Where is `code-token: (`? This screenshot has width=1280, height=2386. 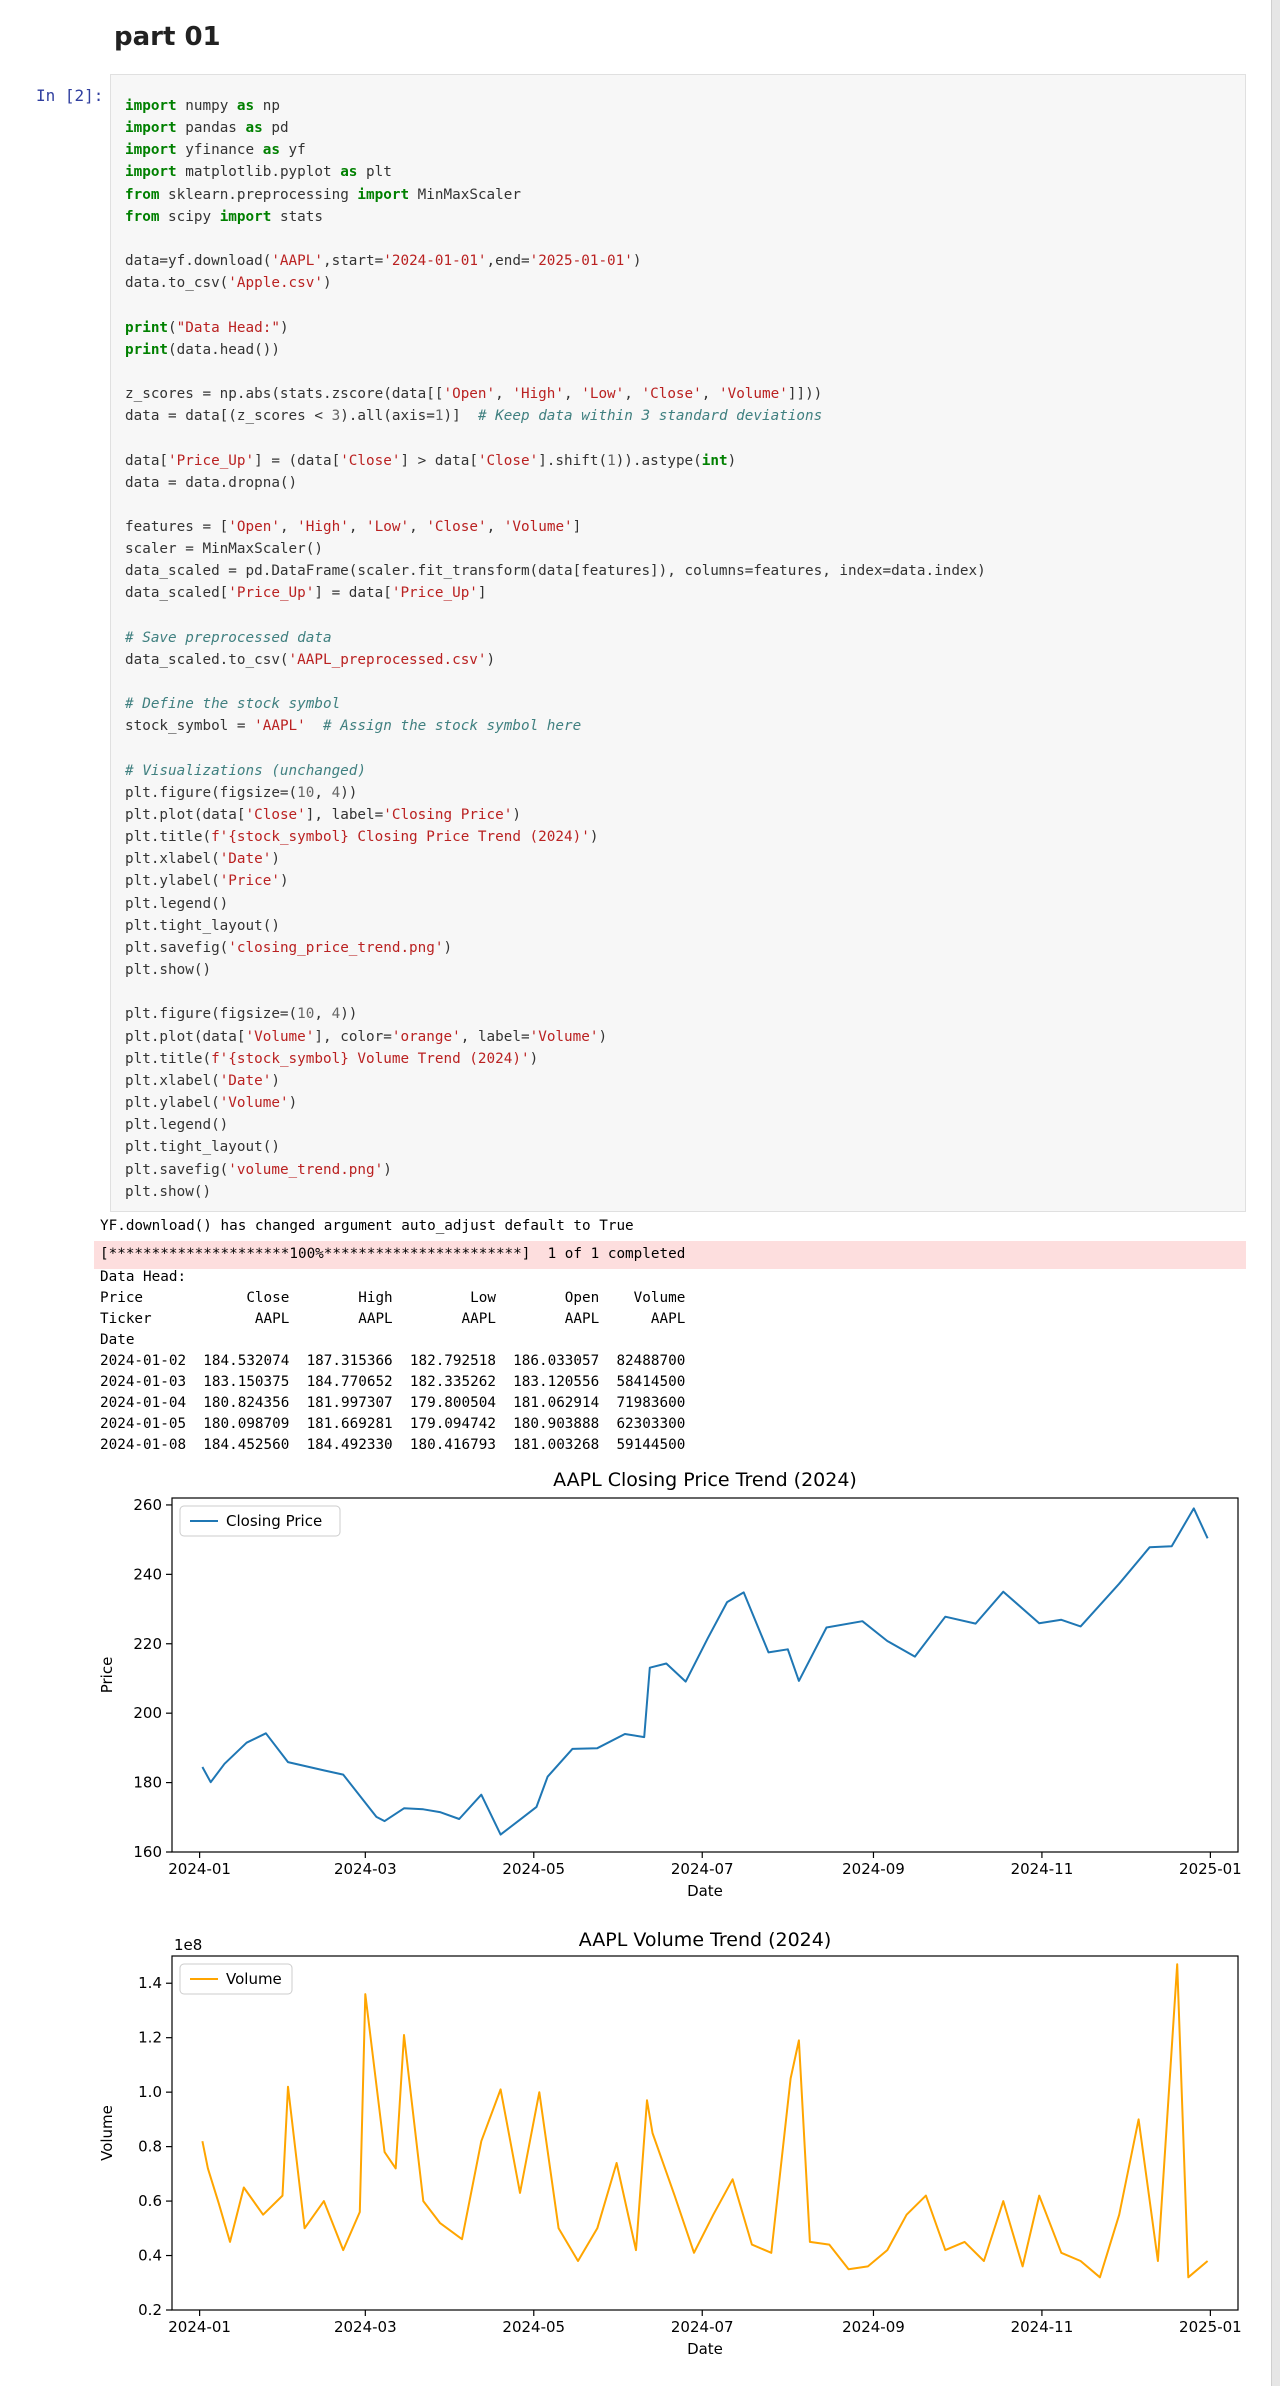
code-token: ( is located at coordinates (172, 327).